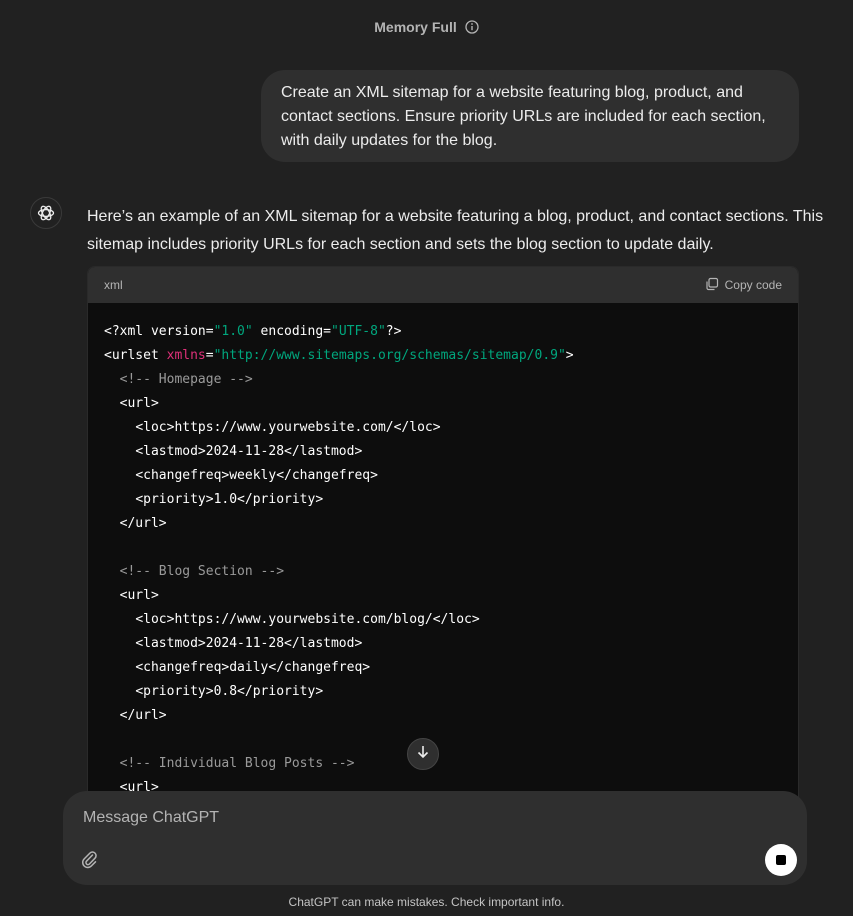 The width and height of the screenshot is (853, 916). Describe the element at coordinates (159, 331) in the screenshot. I see `code-token-tag: <?xml version=` at that location.